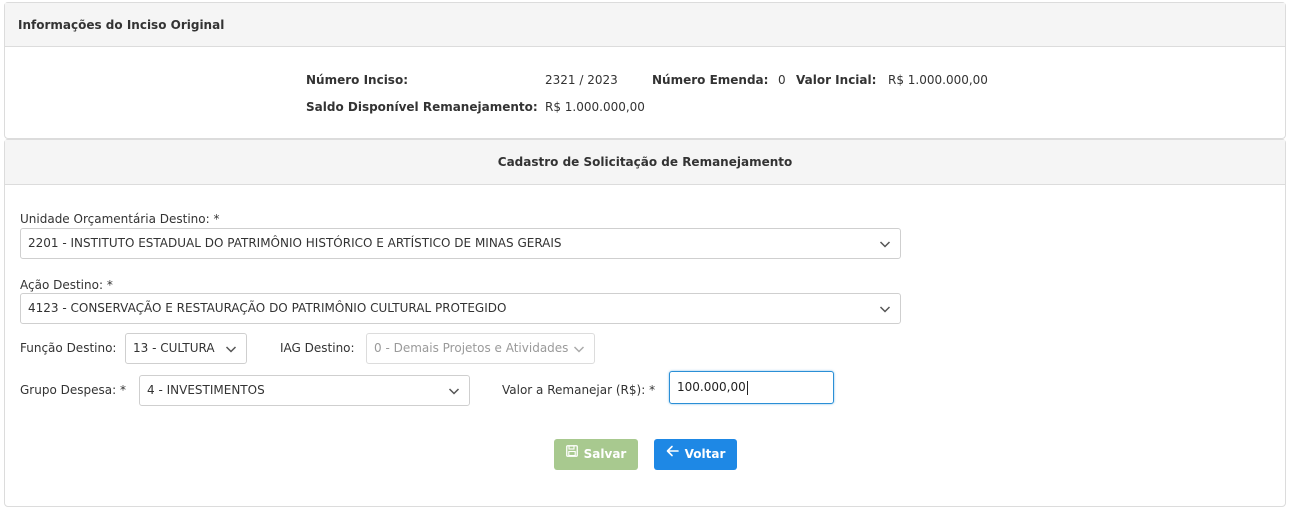 The height and width of the screenshot is (511, 1291). Describe the element at coordinates (66, 285) in the screenshot. I see `acao-label: Ação Destino: *` at that location.